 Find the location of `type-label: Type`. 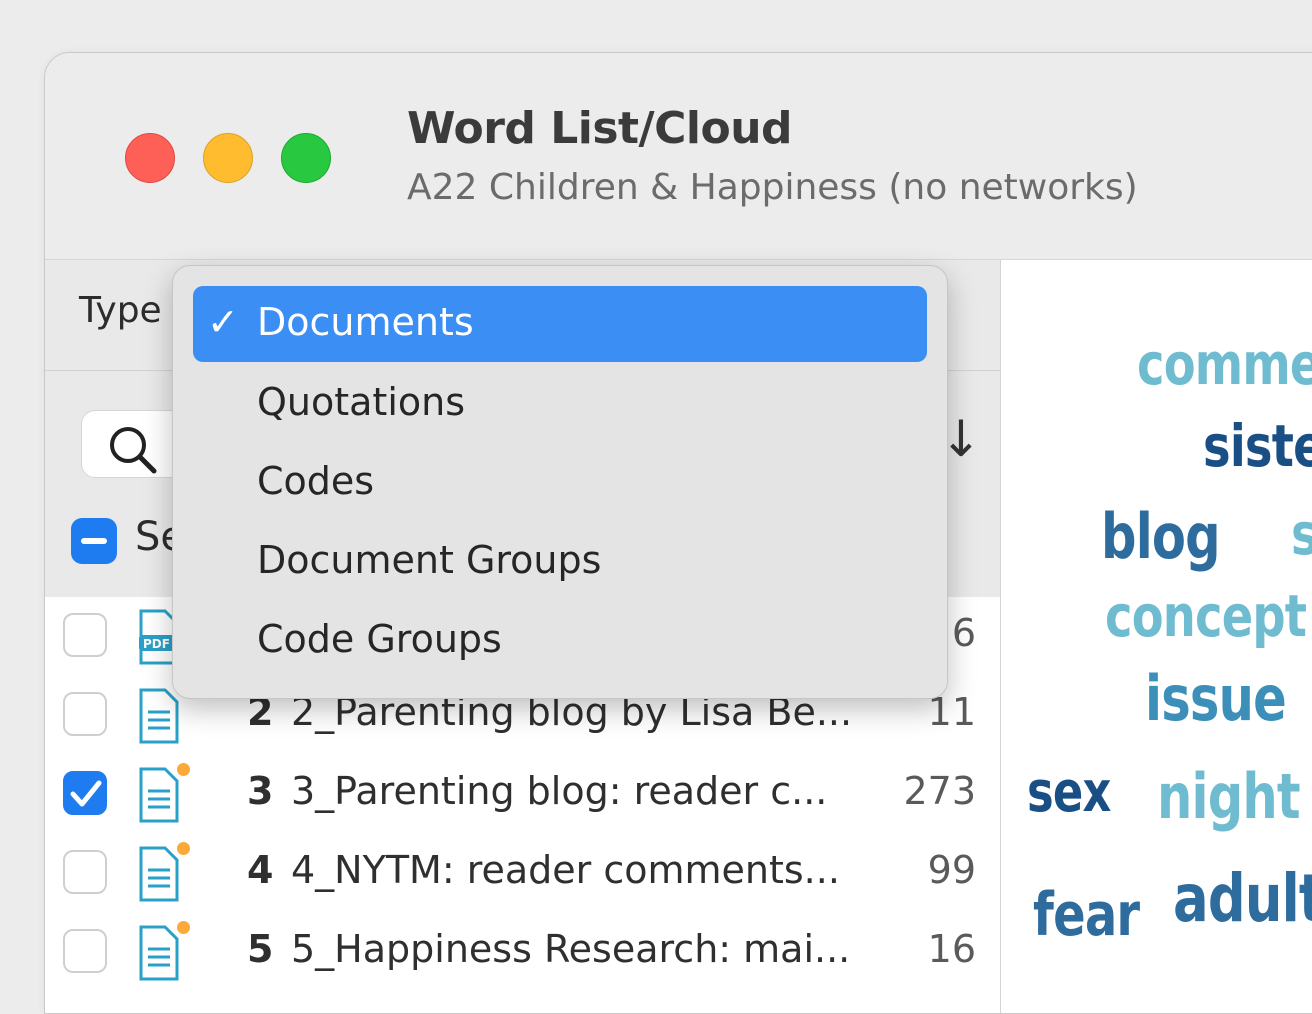

type-label: Type is located at coordinates (120, 310).